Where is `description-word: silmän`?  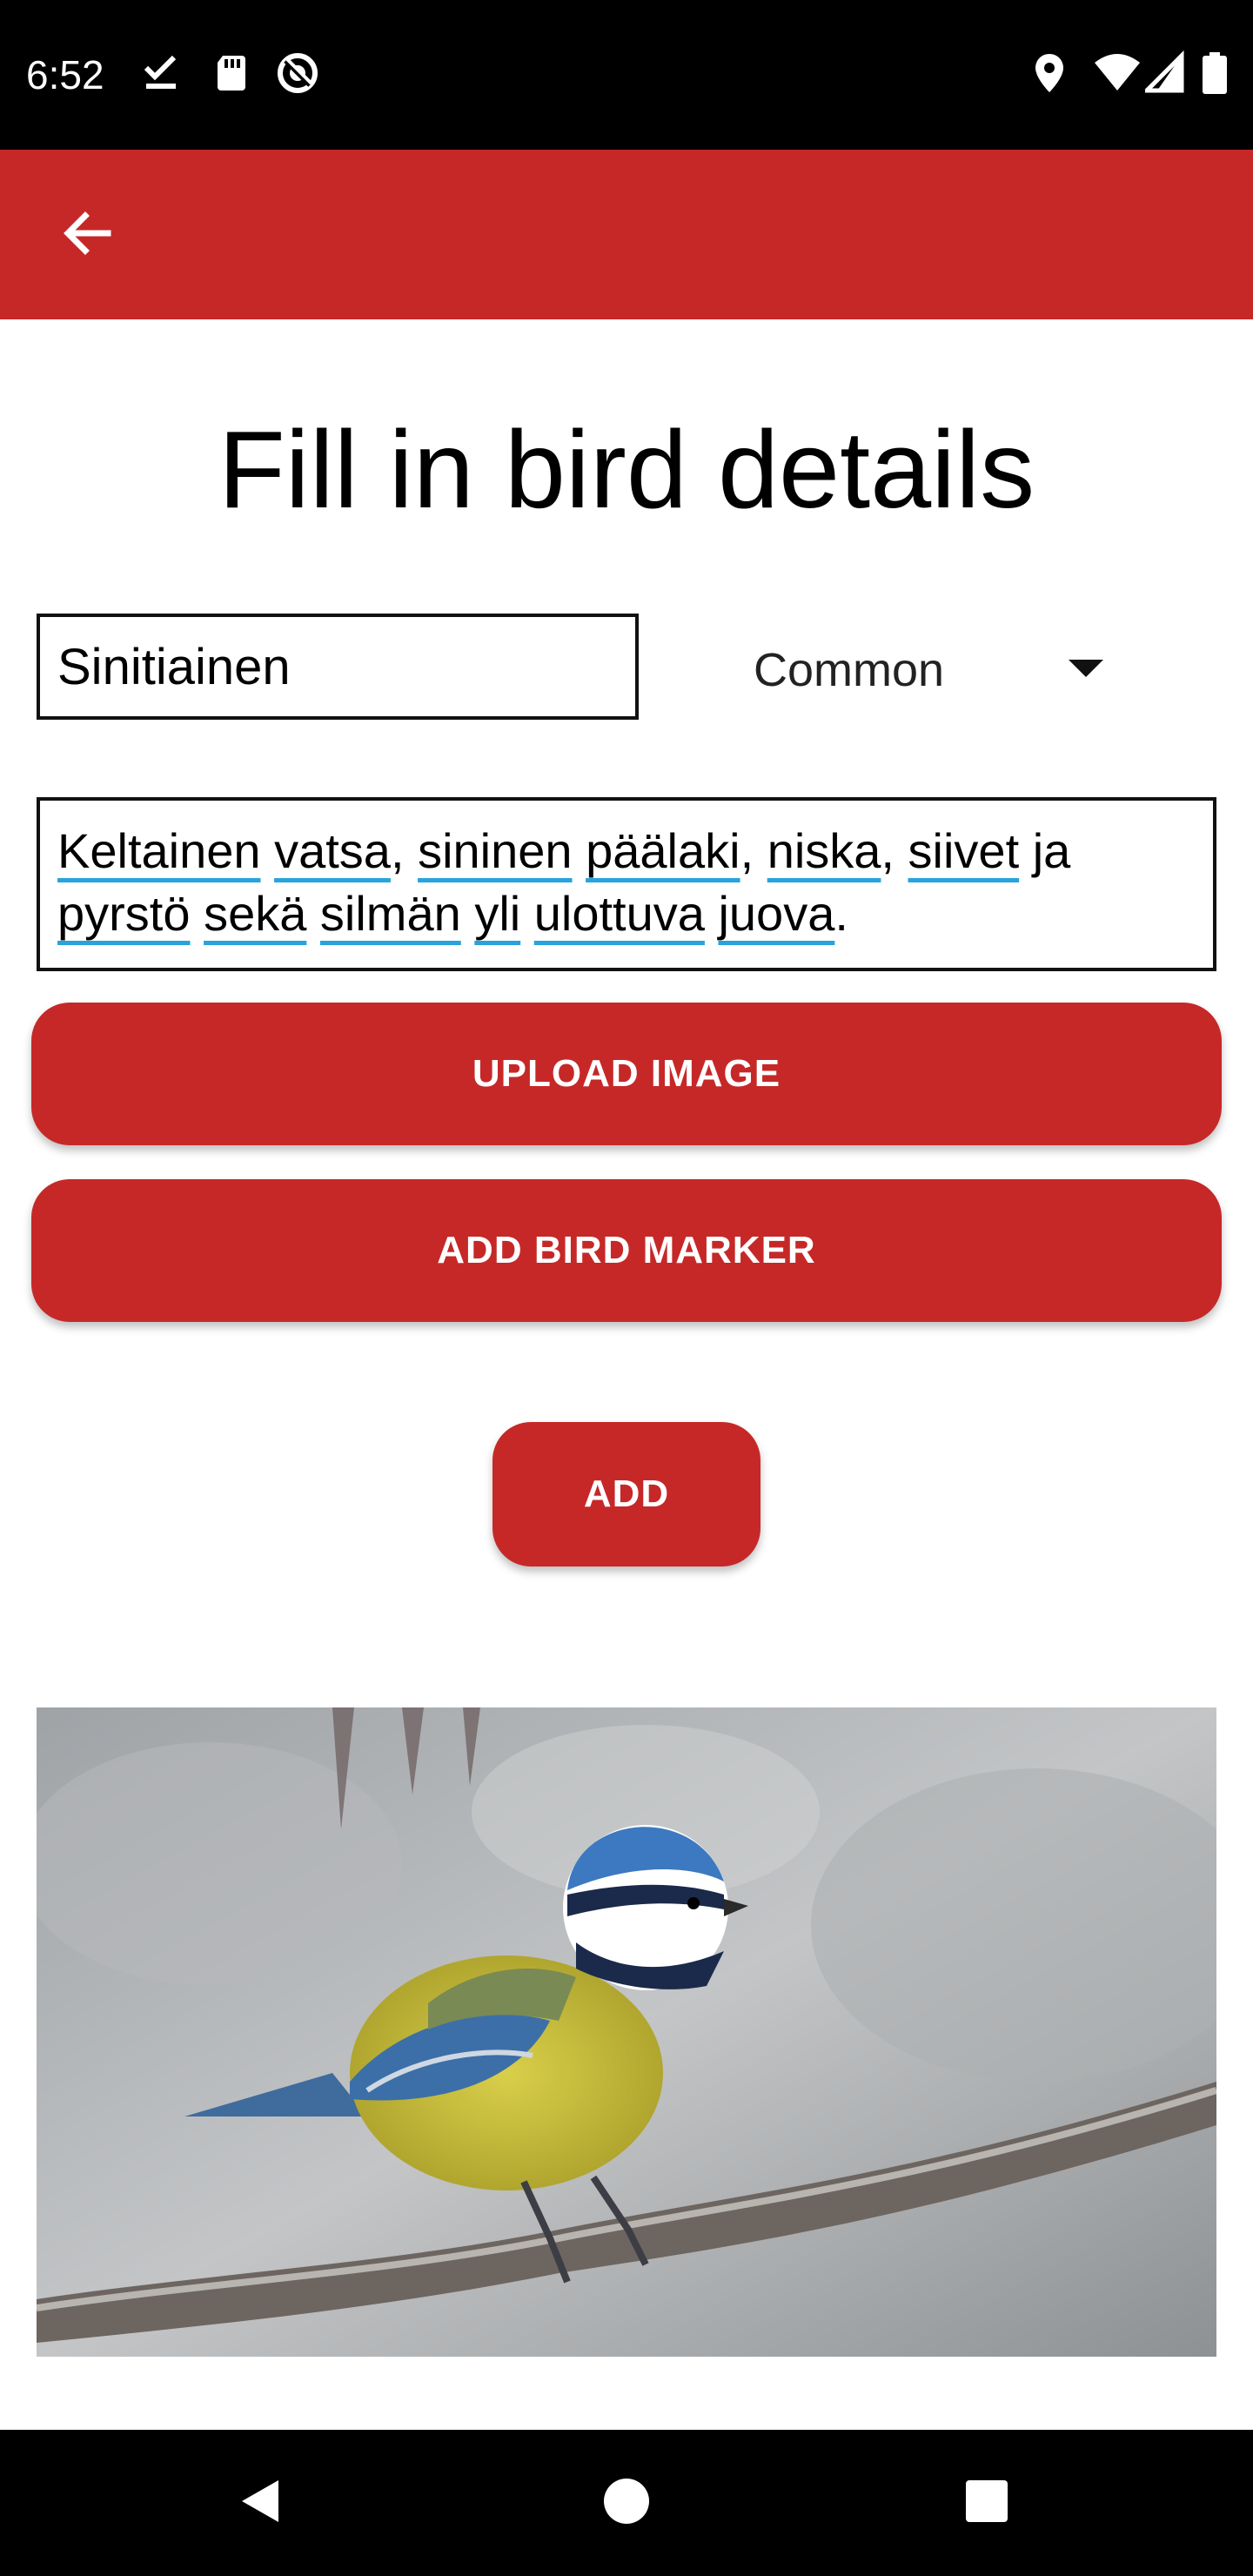 description-word: silmän is located at coordinates (390, 913).